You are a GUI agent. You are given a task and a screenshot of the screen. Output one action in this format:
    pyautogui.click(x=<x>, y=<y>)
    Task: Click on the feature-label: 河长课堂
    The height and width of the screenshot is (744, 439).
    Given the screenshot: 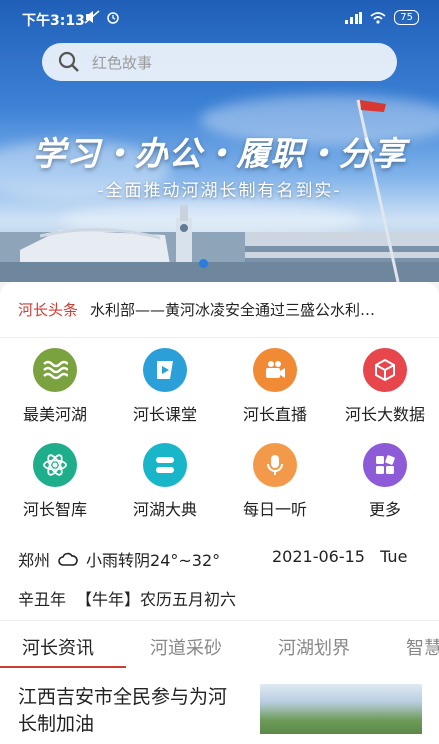 What is the action you would take?
    pyautogui.click(x=164, y=414)
    